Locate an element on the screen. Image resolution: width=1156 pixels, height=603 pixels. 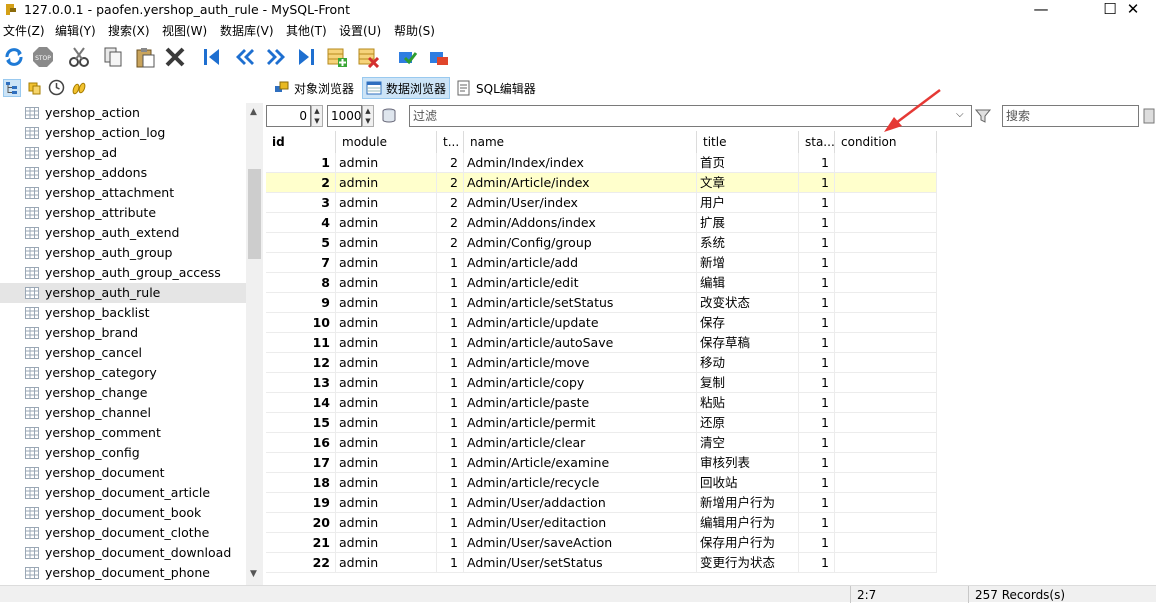
offset-input: 0 is located at coordinates (288, 116).